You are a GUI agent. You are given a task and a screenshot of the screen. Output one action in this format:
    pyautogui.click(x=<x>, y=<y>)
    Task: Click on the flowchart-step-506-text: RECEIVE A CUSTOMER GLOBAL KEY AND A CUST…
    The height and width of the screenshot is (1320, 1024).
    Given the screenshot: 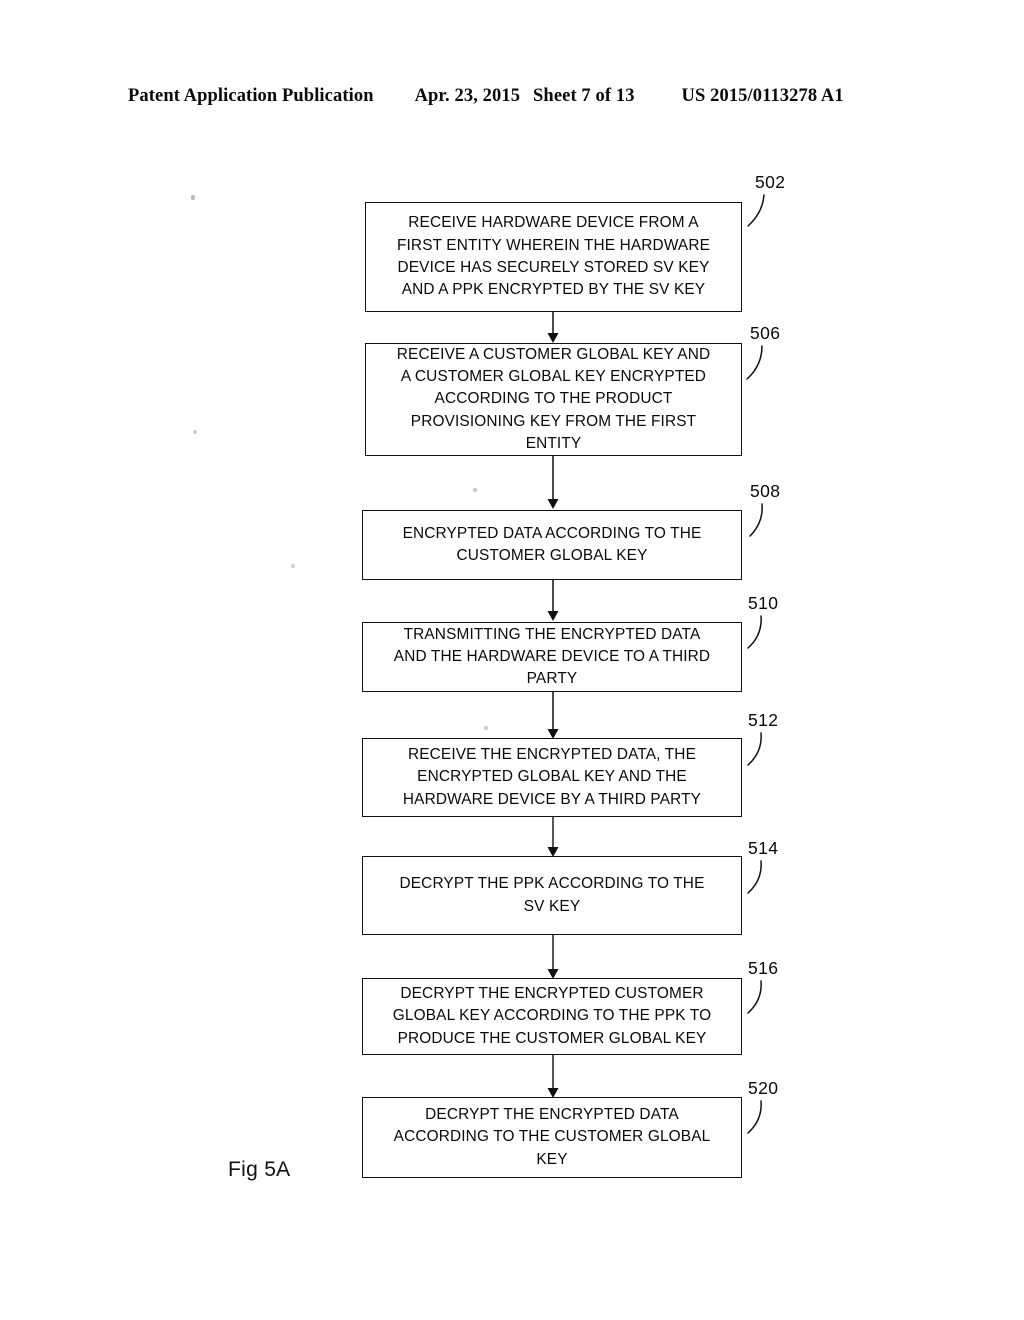 What is the action you would take?
    pyautogui.click(x=553, y=398)
    